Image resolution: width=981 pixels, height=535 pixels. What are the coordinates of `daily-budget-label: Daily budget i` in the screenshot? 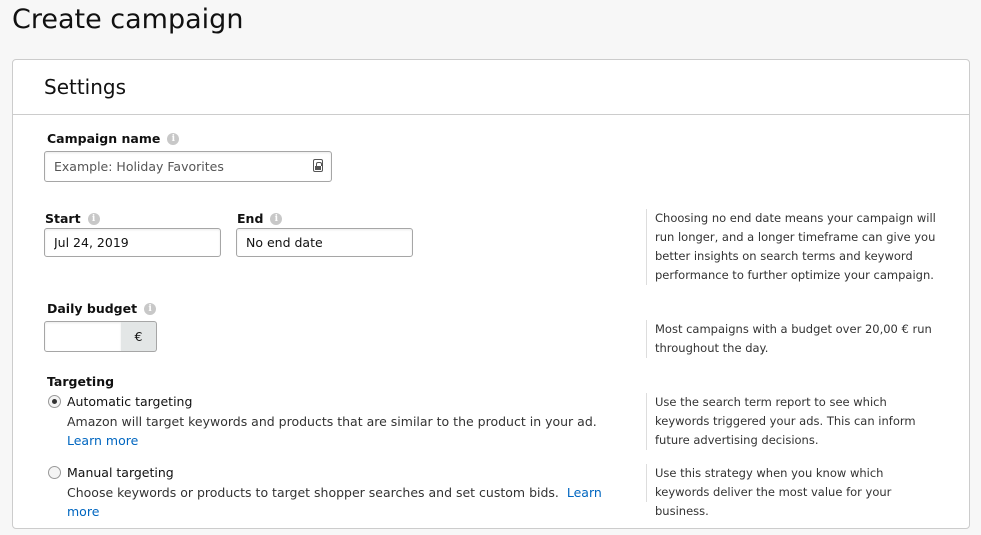 It's located at (102, 308).